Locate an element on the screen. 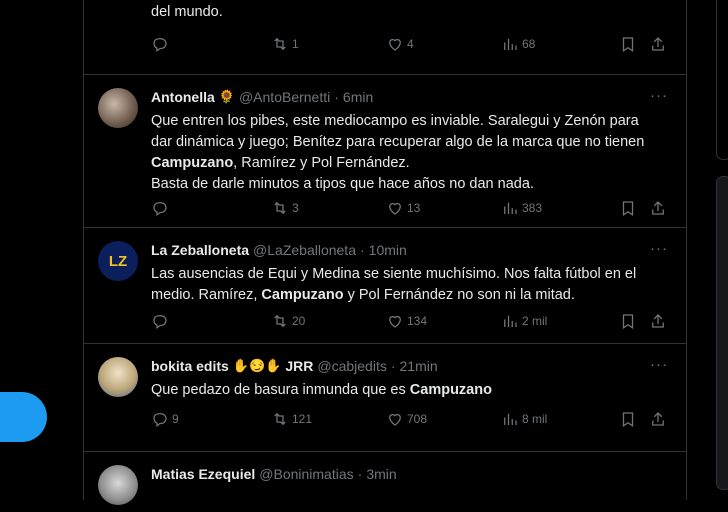 This screenshot has height=512, width=728. timestamp: 3min is located at coordinates (381, 474).